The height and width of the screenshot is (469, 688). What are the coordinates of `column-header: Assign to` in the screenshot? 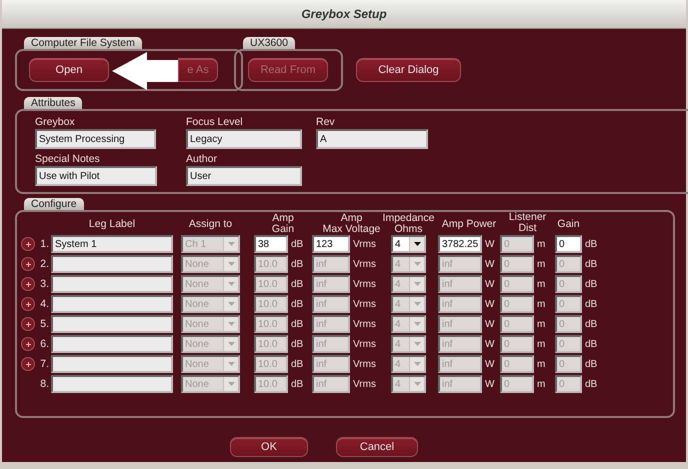 It's located at (210, 224).